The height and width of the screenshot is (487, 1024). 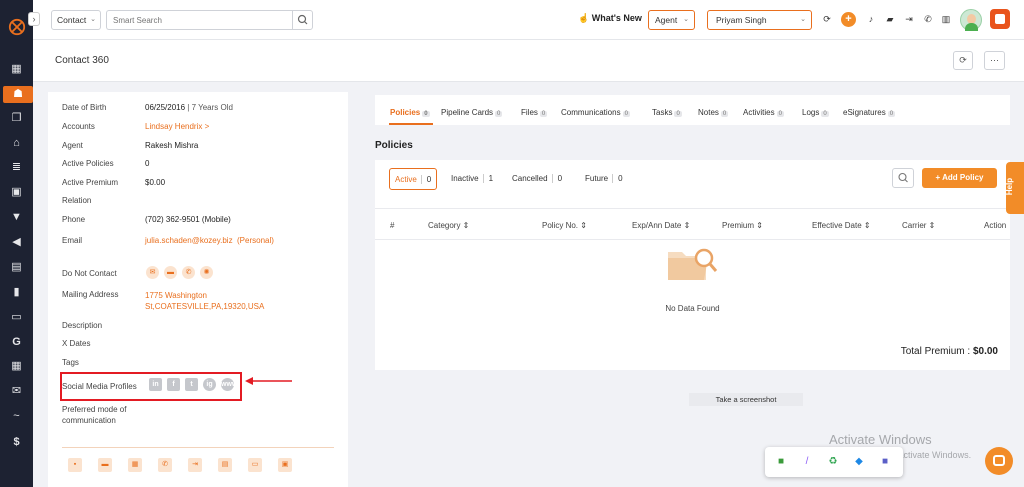 What do you see at coordinates (147, 163) in the screenshot?
I see `active-policies-value: 0` at bounding box center [147, 163].